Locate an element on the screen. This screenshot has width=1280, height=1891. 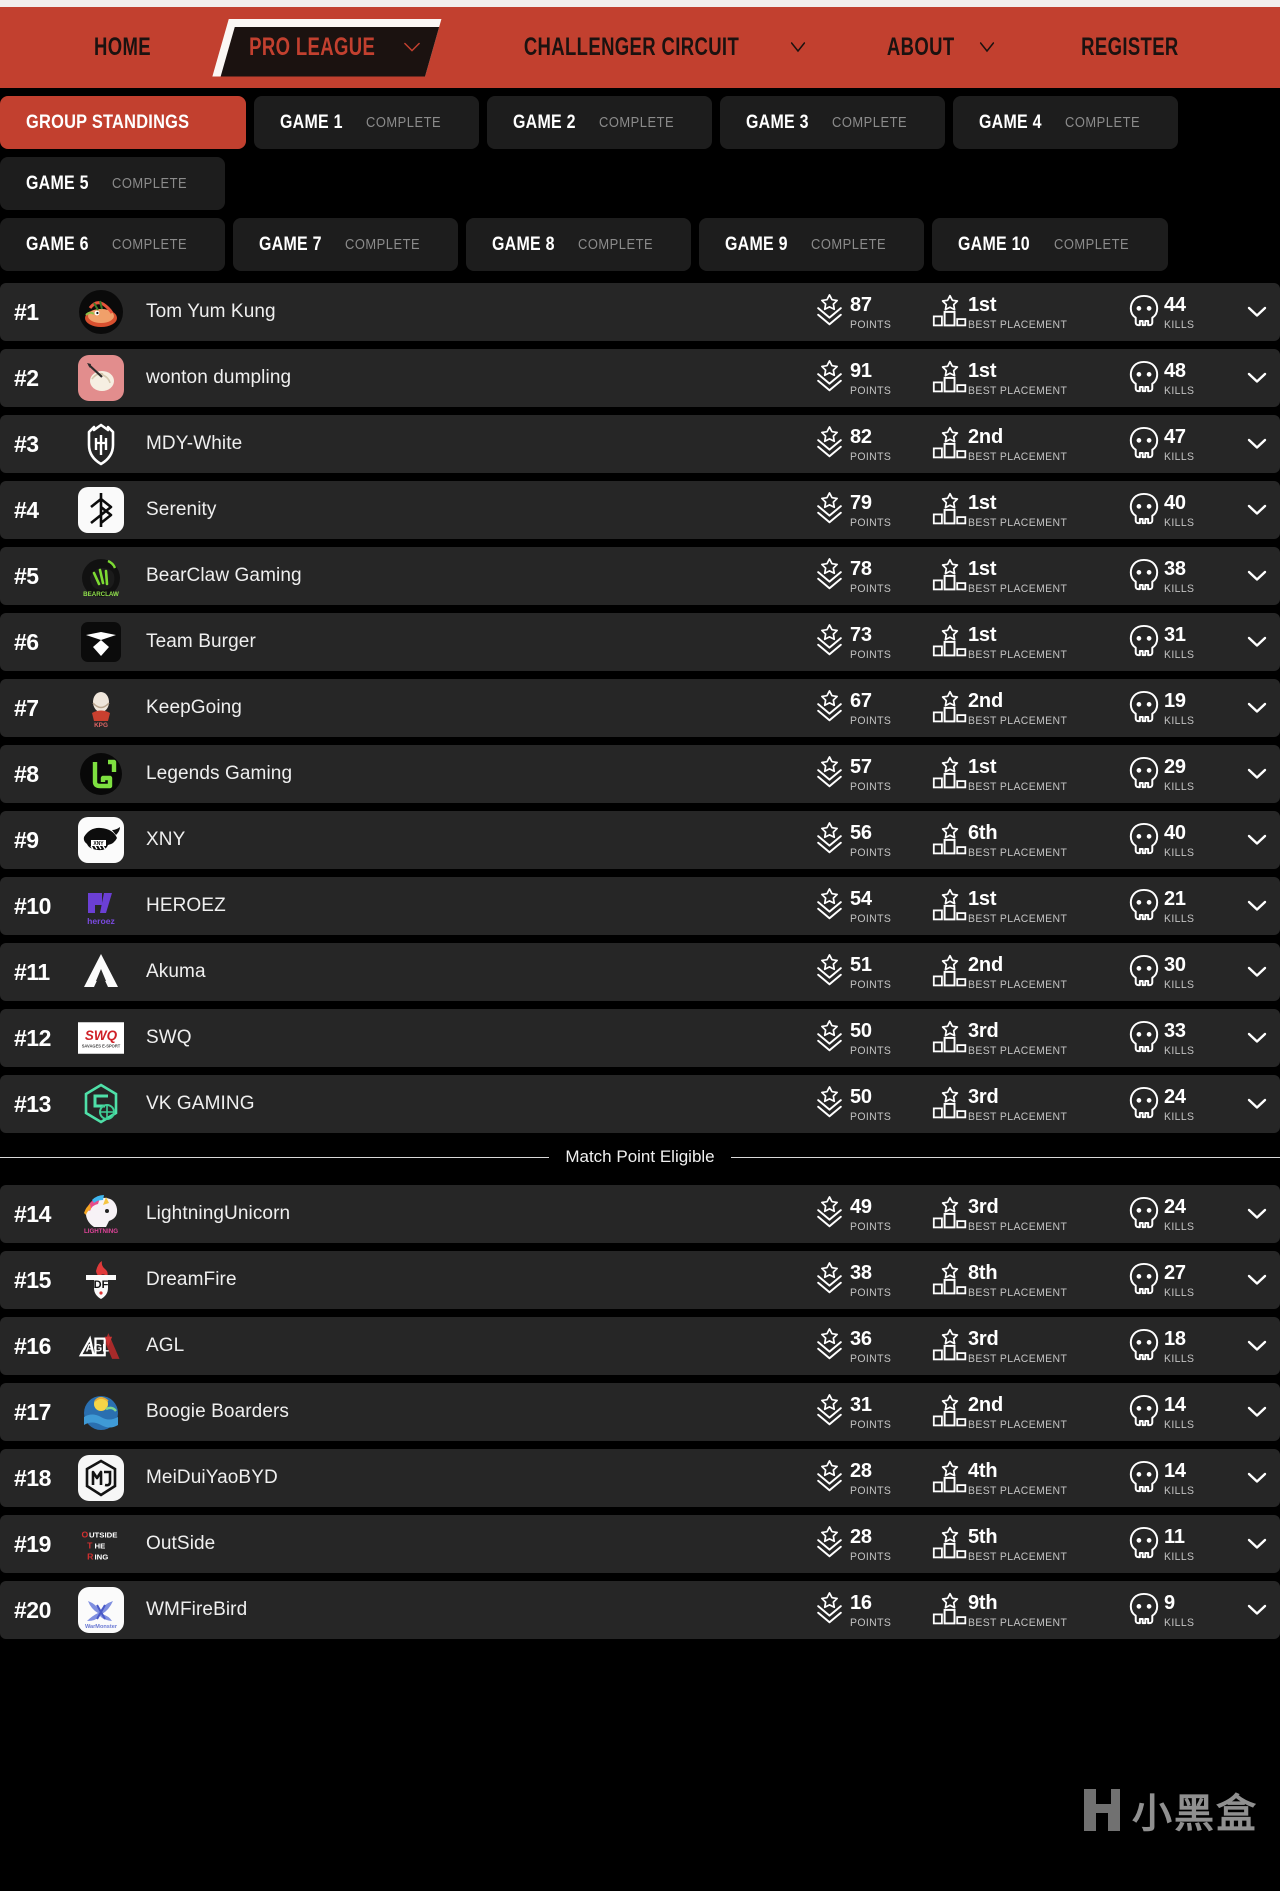
nav-item-challenger-circuit: CHALLENGER CIRCUIT is located at coordinates (646, 48).